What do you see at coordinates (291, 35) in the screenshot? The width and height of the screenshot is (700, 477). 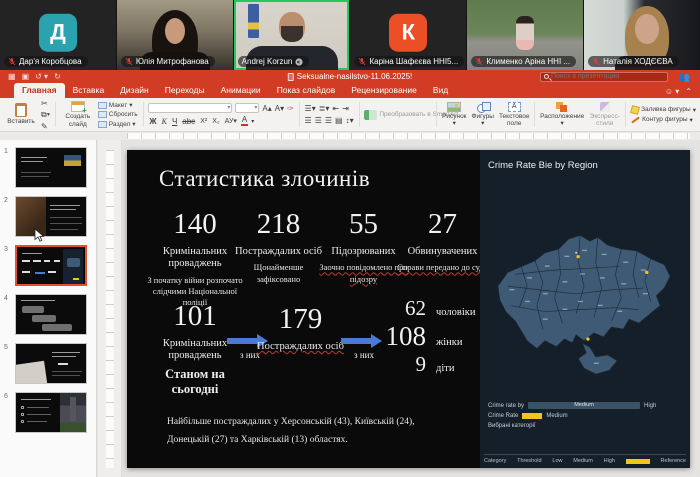 I see `participant-tile-andrej-active-speaker: Andrej Korzun` at bounding box center [291, 35].